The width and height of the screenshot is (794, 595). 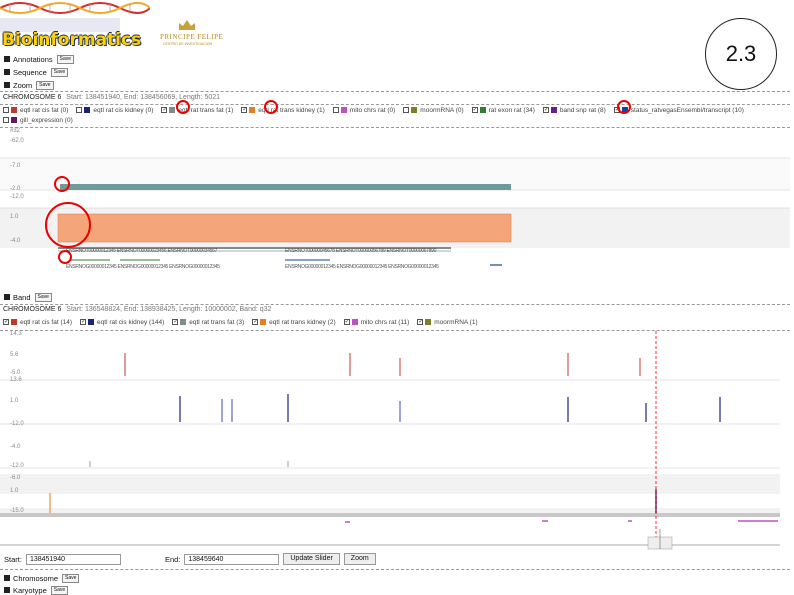 I want to click on zoom-tick: 1.0, so click(x=14, y=217).